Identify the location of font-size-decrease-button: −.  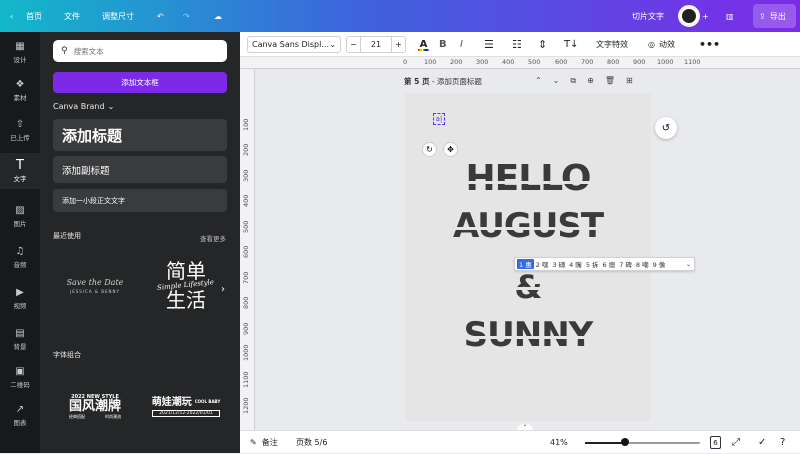
(353, 44).